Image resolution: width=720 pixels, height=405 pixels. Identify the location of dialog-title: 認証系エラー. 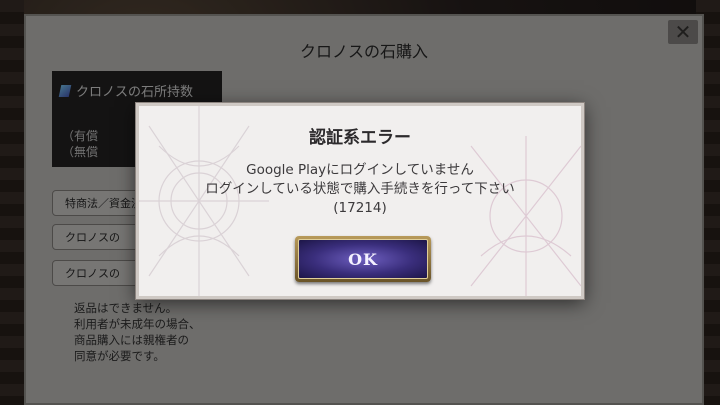
(360, 138).